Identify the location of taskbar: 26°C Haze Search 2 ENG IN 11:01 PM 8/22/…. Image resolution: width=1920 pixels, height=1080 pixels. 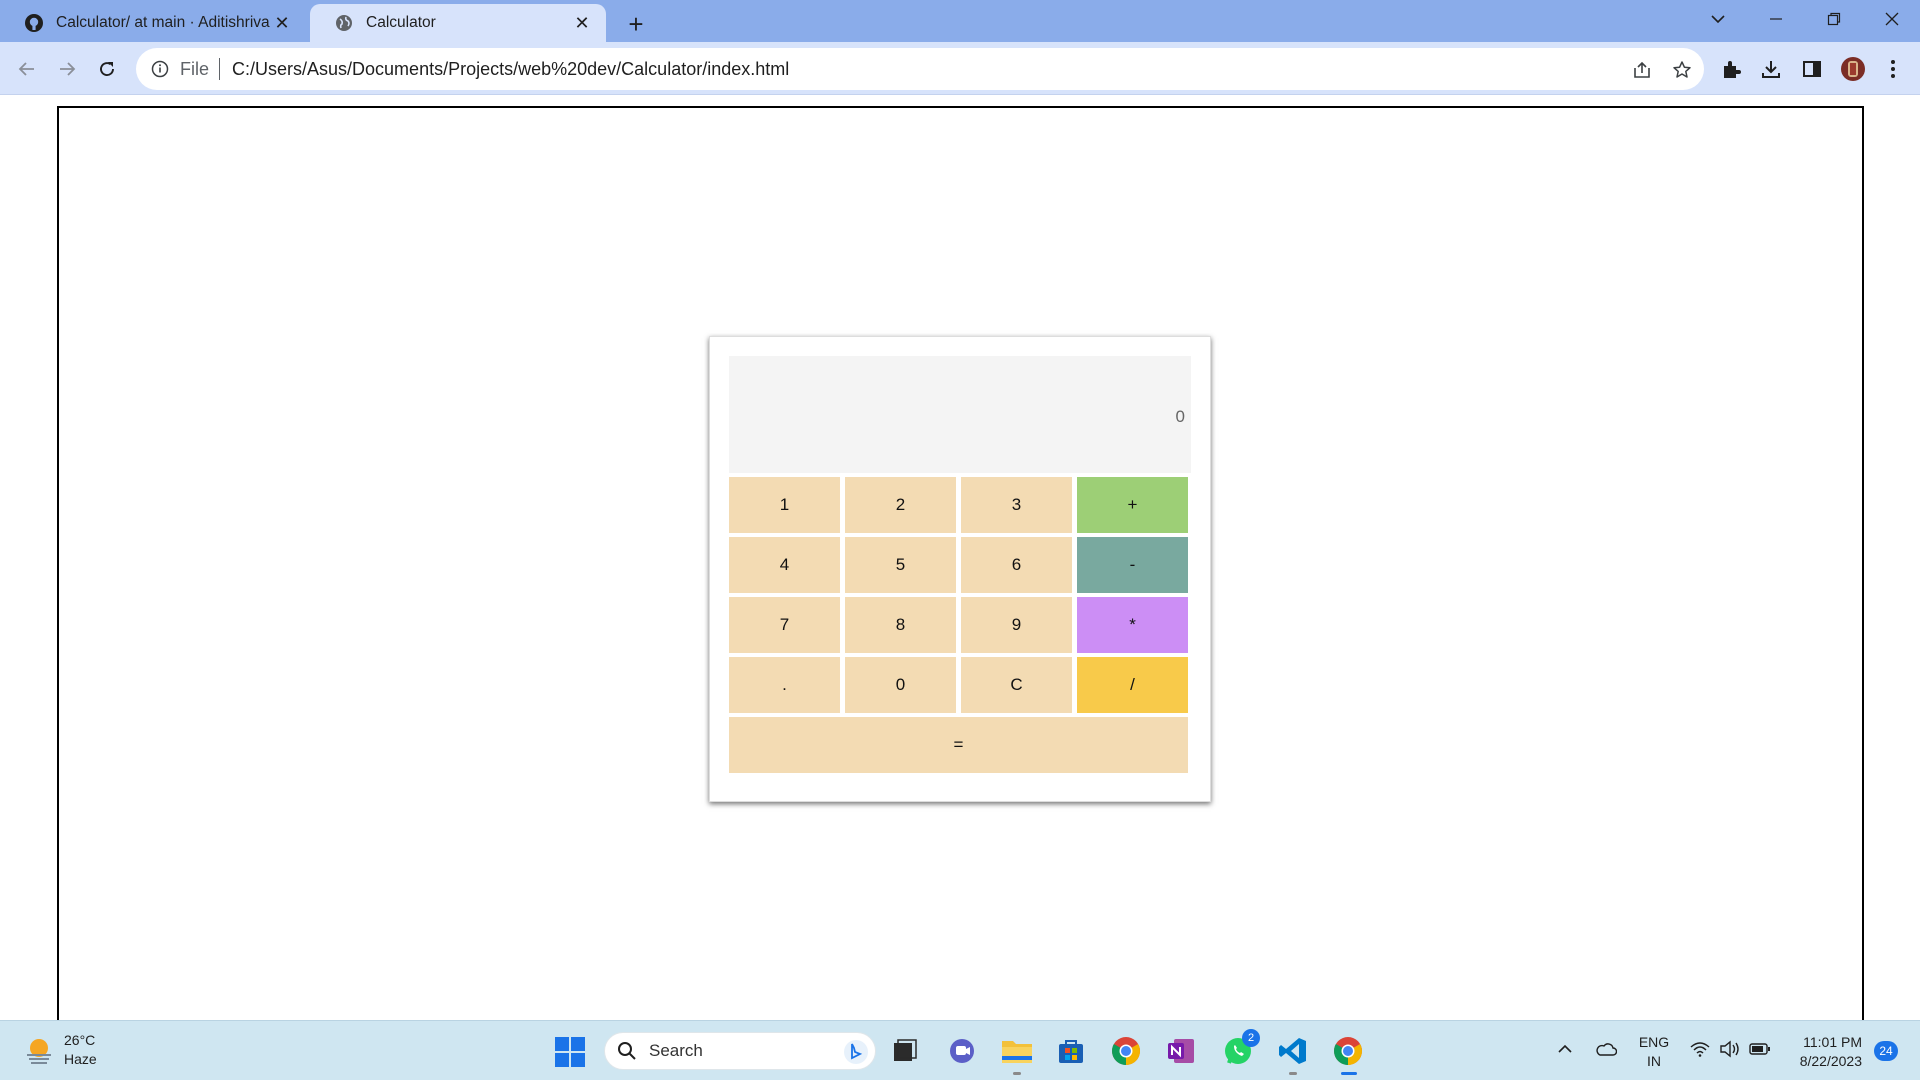
(960, 1050).